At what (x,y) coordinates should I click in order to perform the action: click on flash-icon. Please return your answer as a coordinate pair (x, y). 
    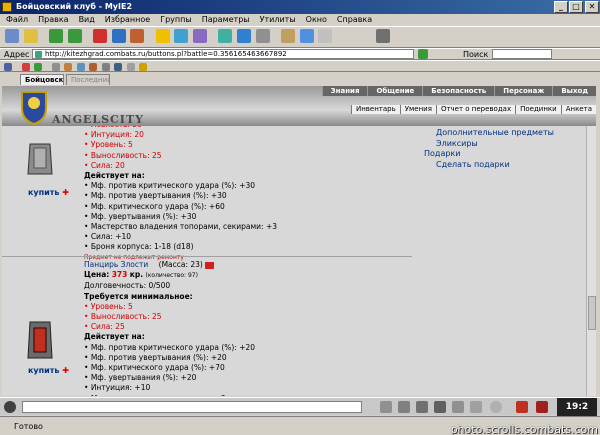
    Looking at the image, I should click on (68, 67).